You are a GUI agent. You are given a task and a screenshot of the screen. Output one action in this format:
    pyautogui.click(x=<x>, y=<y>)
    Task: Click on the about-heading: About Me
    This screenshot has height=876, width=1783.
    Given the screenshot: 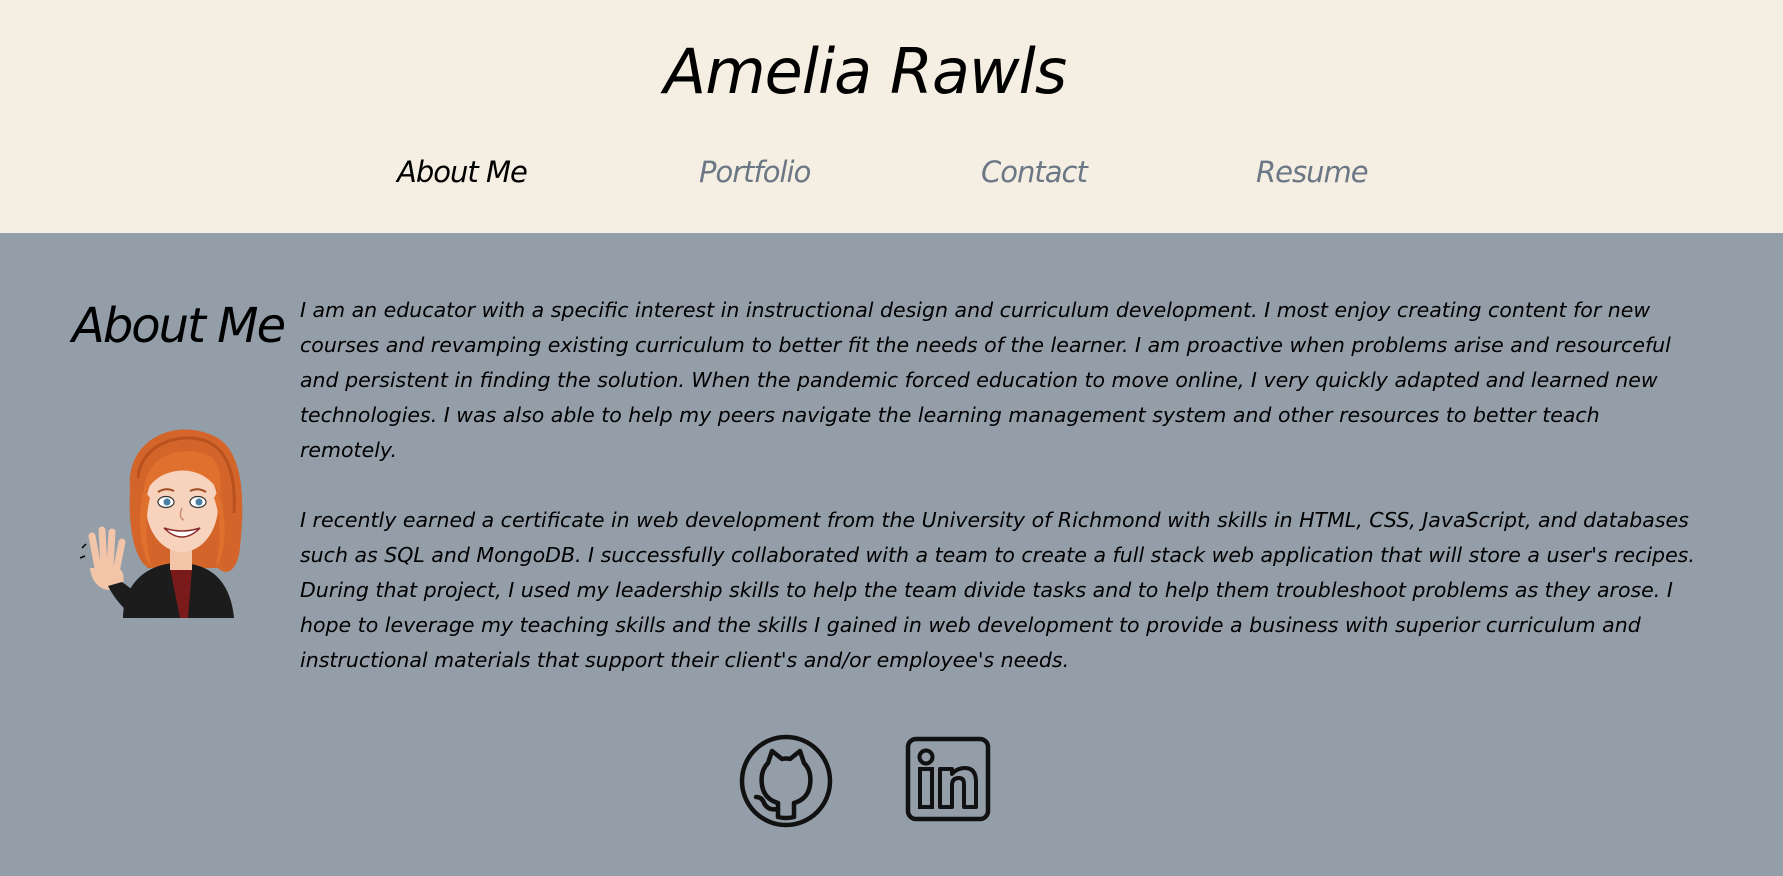 What is the action you would take?
    pyautogui.click(x=179, y=326)
    